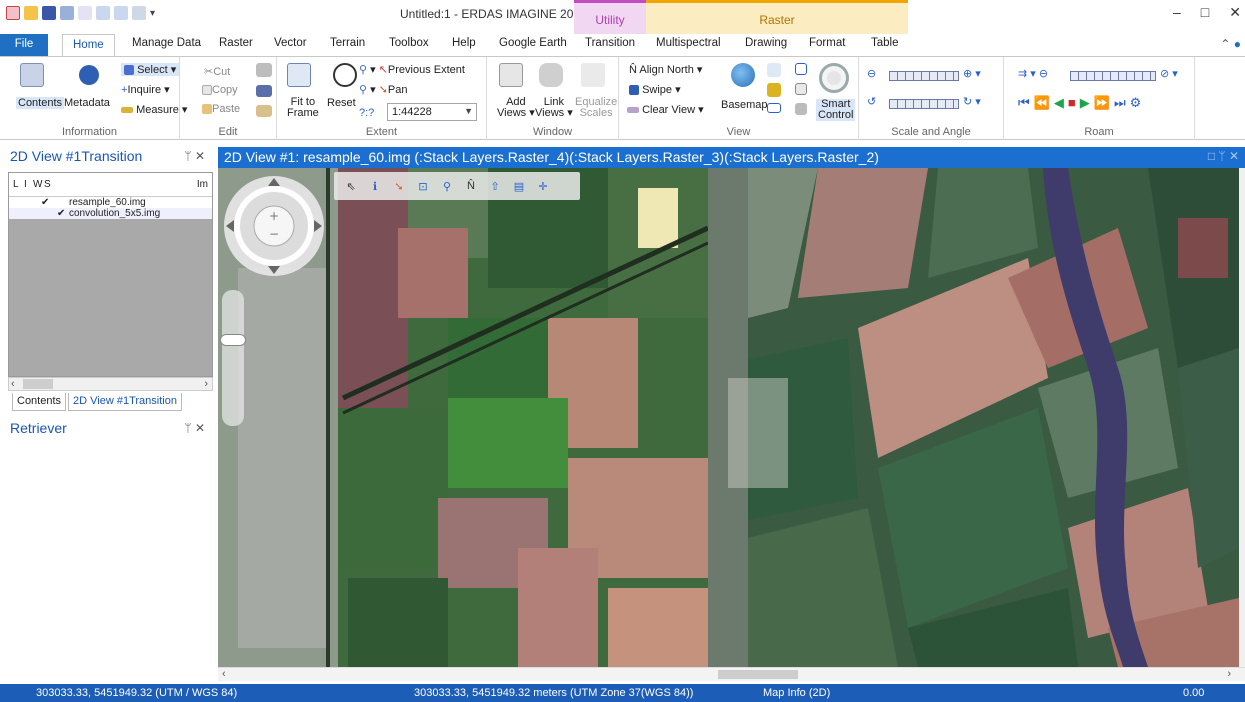  What do you see at coordinates (217, 71) in the screenshot?
I see `cut-button: ✂Cut` at bounding box center [217, 71].